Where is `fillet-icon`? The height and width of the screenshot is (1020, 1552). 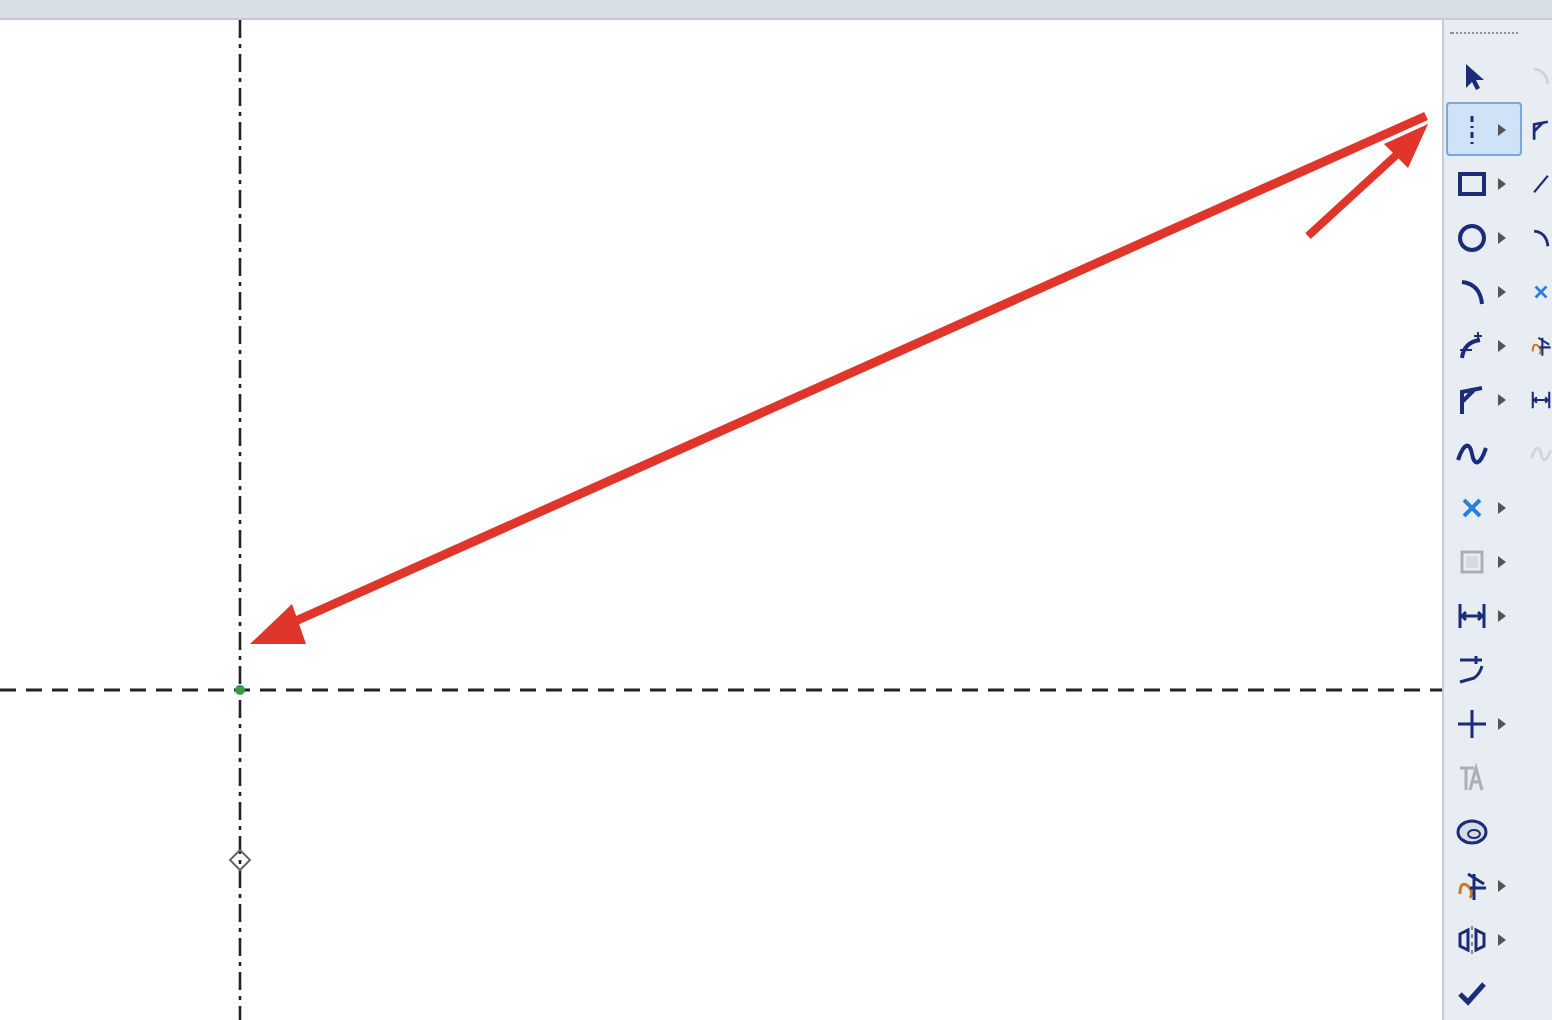
fillet-icon is located at coordinates (1472, 345).